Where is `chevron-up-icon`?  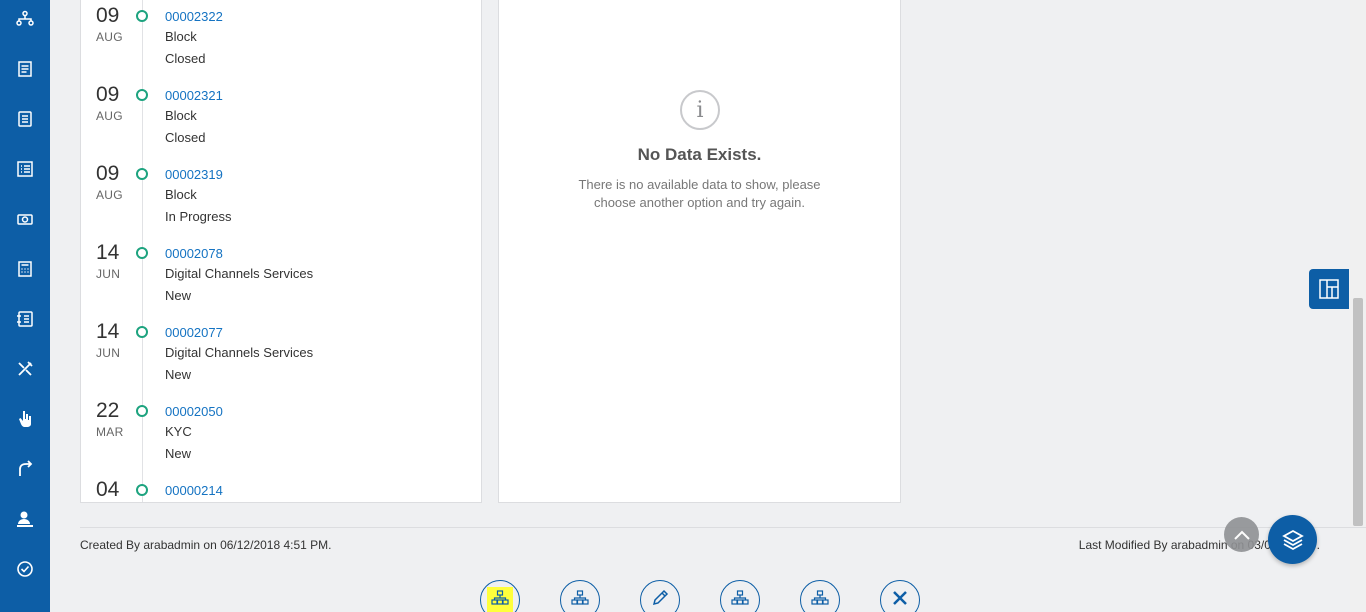
chevron-up-icon is located at coordinates (1241, 535).